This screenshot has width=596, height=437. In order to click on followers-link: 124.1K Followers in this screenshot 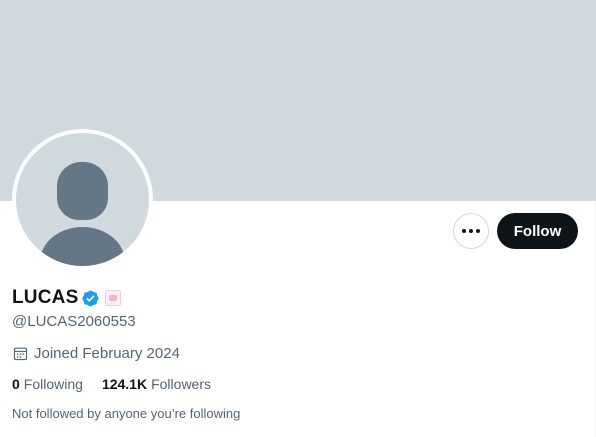, I will do `click(156, 384)`.